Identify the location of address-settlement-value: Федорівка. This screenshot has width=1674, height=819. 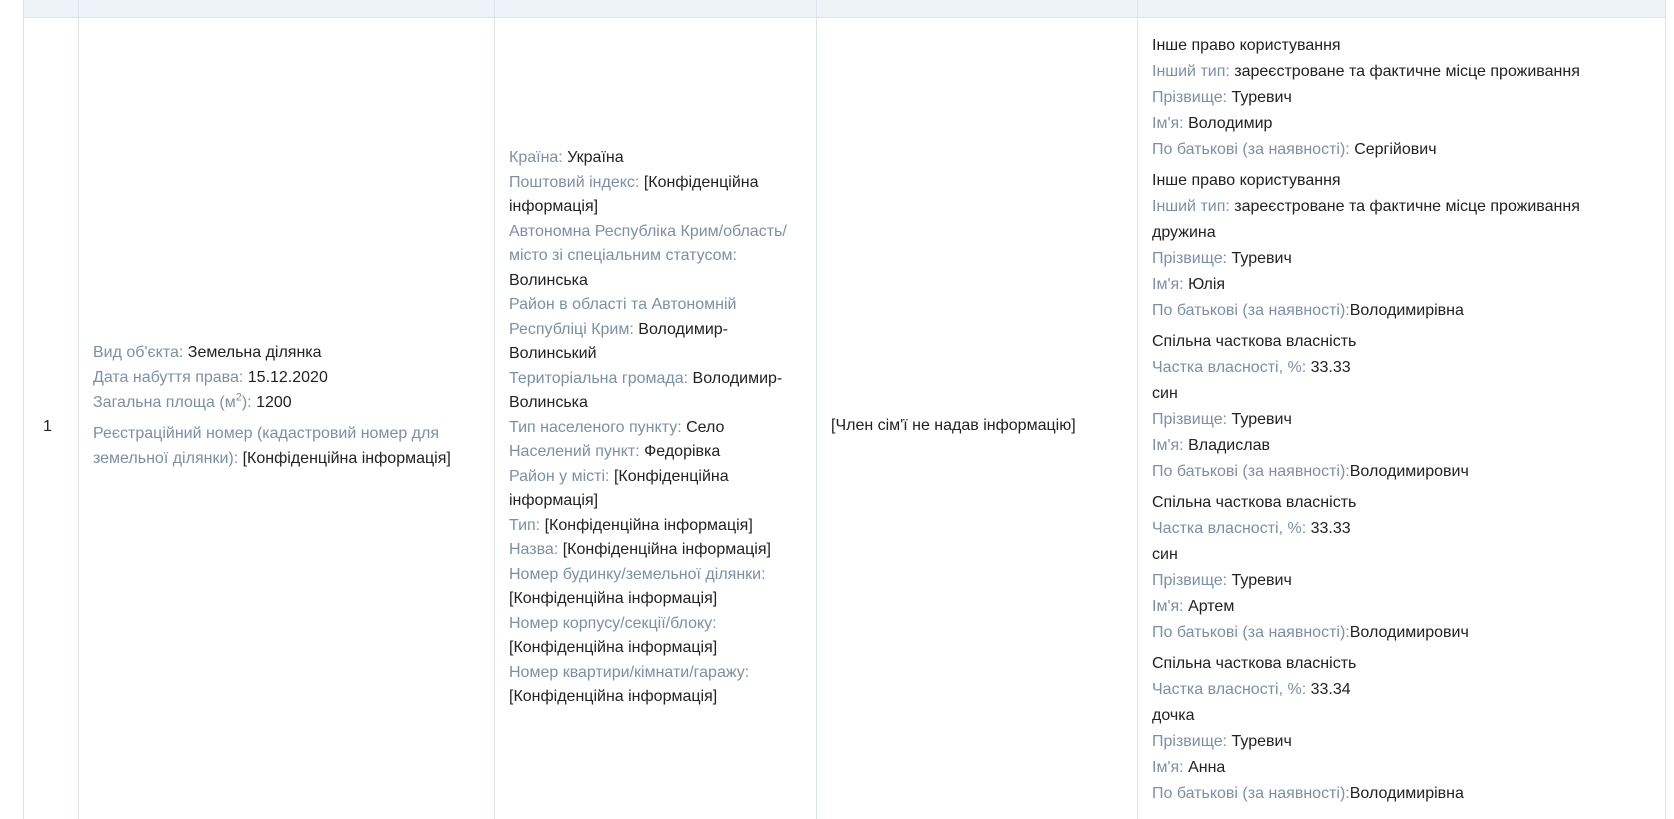
(682, 451).